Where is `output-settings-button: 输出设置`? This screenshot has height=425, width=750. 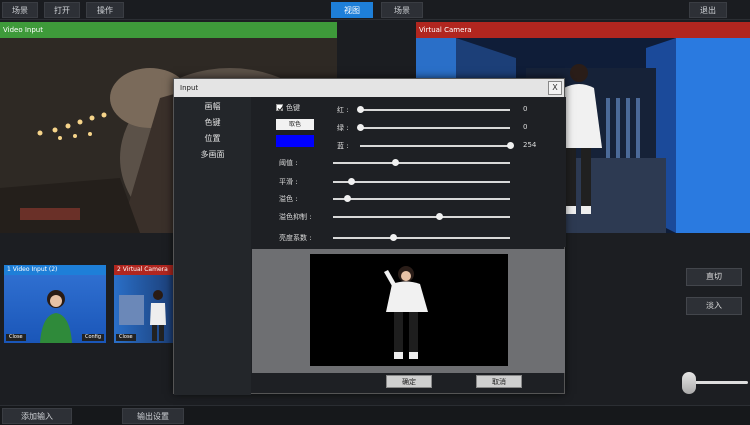
output-settings-button: 输出设置 is located at coordinates (153, 416).